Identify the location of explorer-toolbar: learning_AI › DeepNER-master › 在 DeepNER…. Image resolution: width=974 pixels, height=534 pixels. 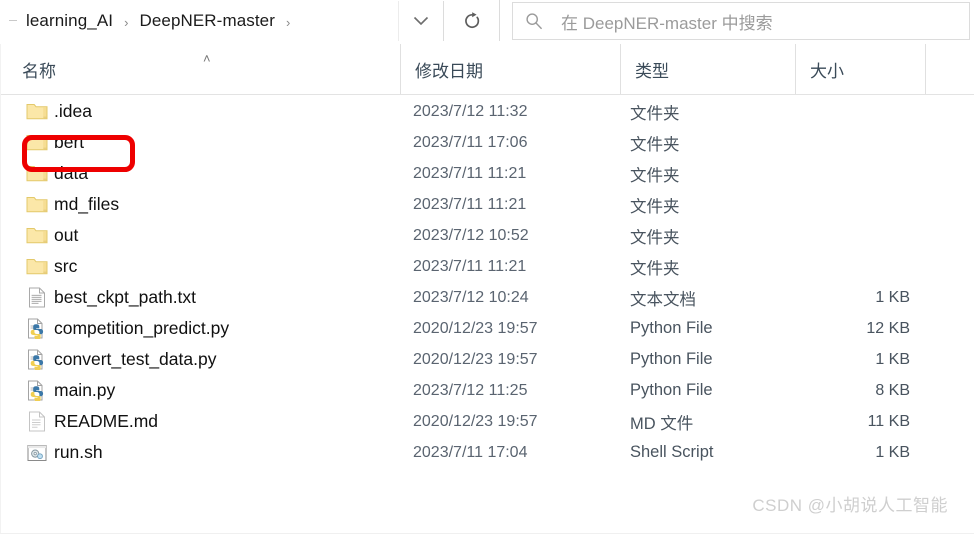
(487, 22).